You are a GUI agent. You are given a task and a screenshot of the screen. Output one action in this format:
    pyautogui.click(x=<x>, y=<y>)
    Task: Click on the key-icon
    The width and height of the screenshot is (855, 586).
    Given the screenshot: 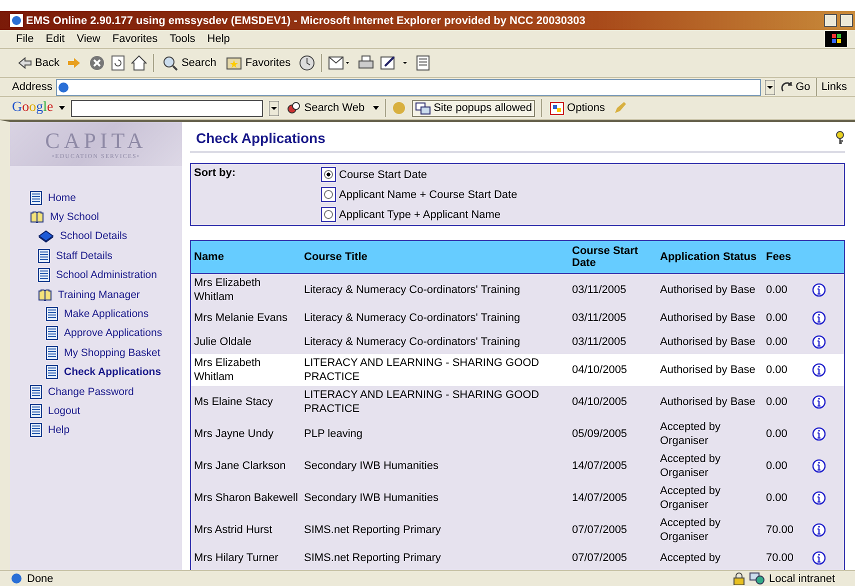 What is the action you would take?
    pyautogui.click(x=840, y=137)
    